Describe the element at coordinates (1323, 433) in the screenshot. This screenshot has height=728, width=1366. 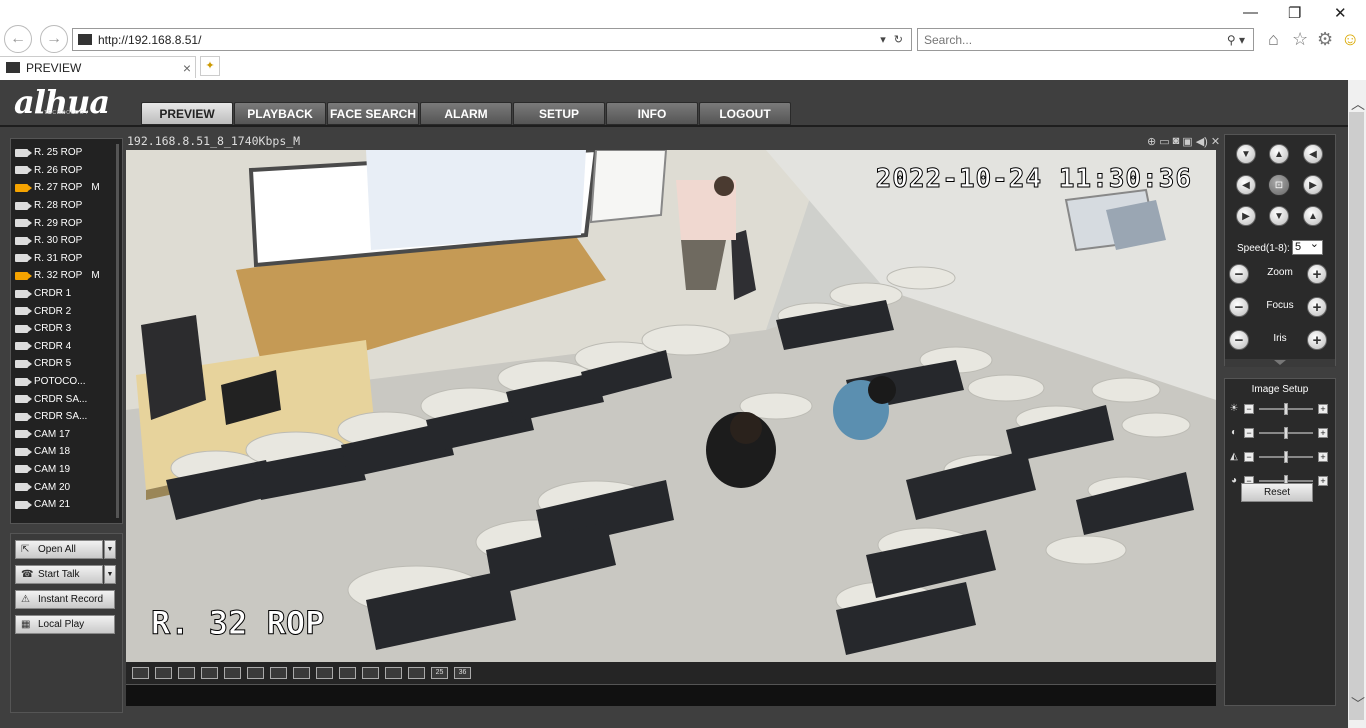
I see `contrast-plus-button: +` at that location.